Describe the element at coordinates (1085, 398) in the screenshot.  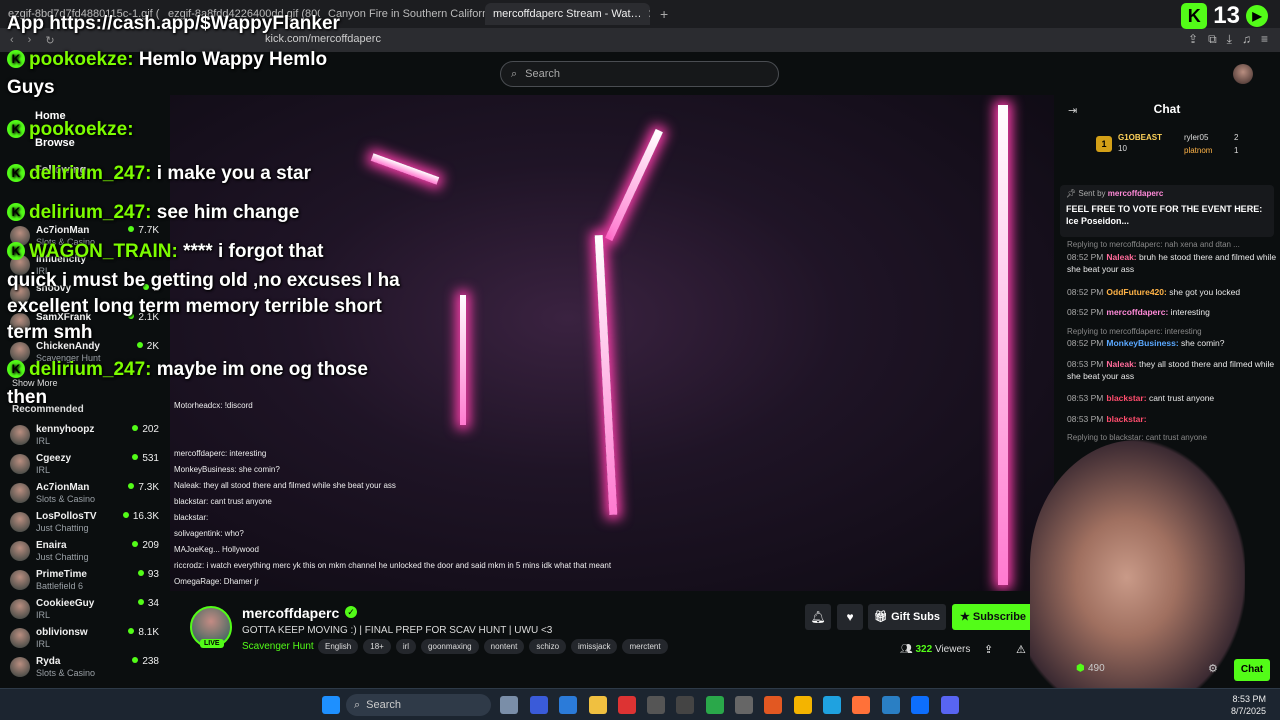
I see `timestamp: 08:53 PM` at that location.